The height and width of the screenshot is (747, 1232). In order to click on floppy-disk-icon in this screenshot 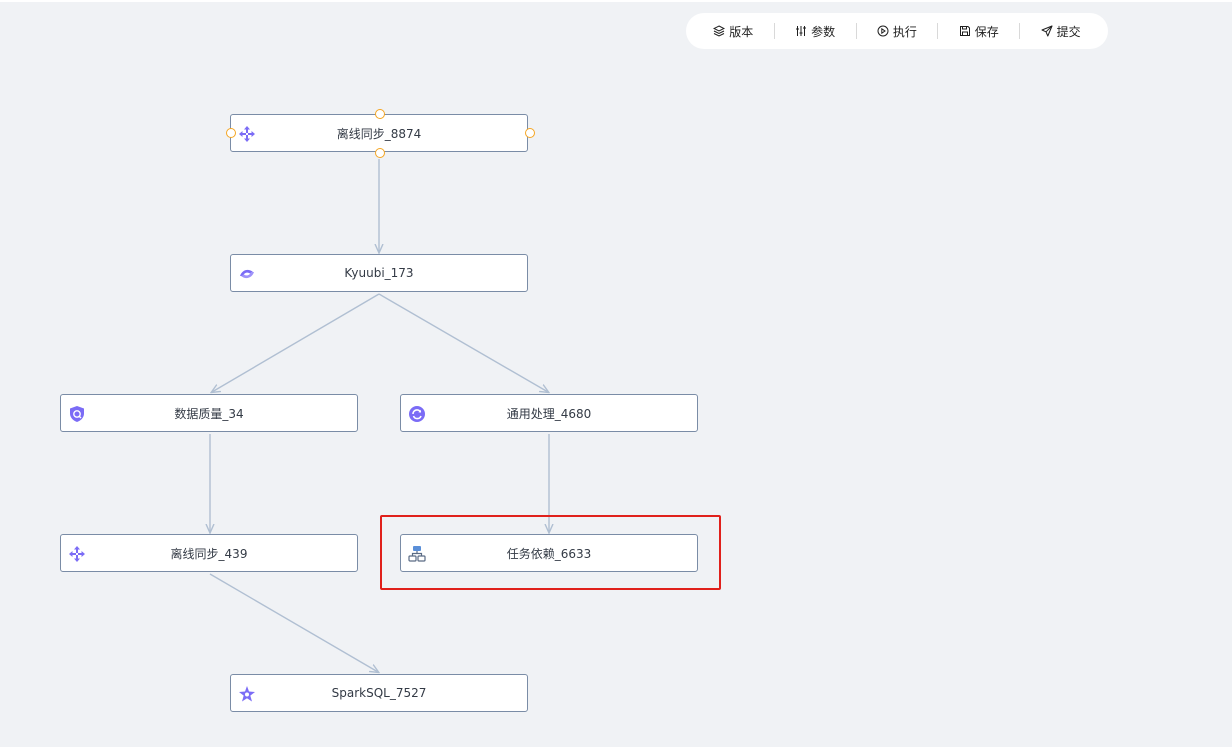, I will do `click(964, 31)`.